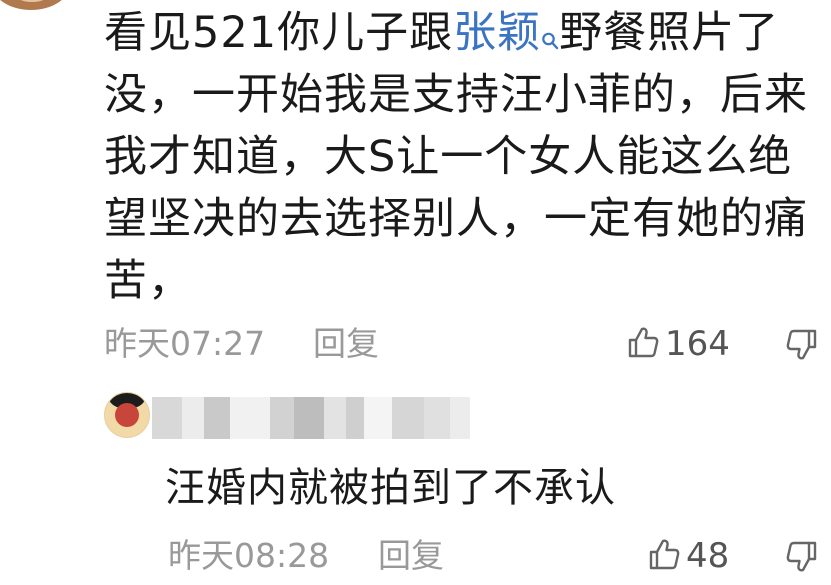  I want to click on reply-username-blurred, so click(311, 418).